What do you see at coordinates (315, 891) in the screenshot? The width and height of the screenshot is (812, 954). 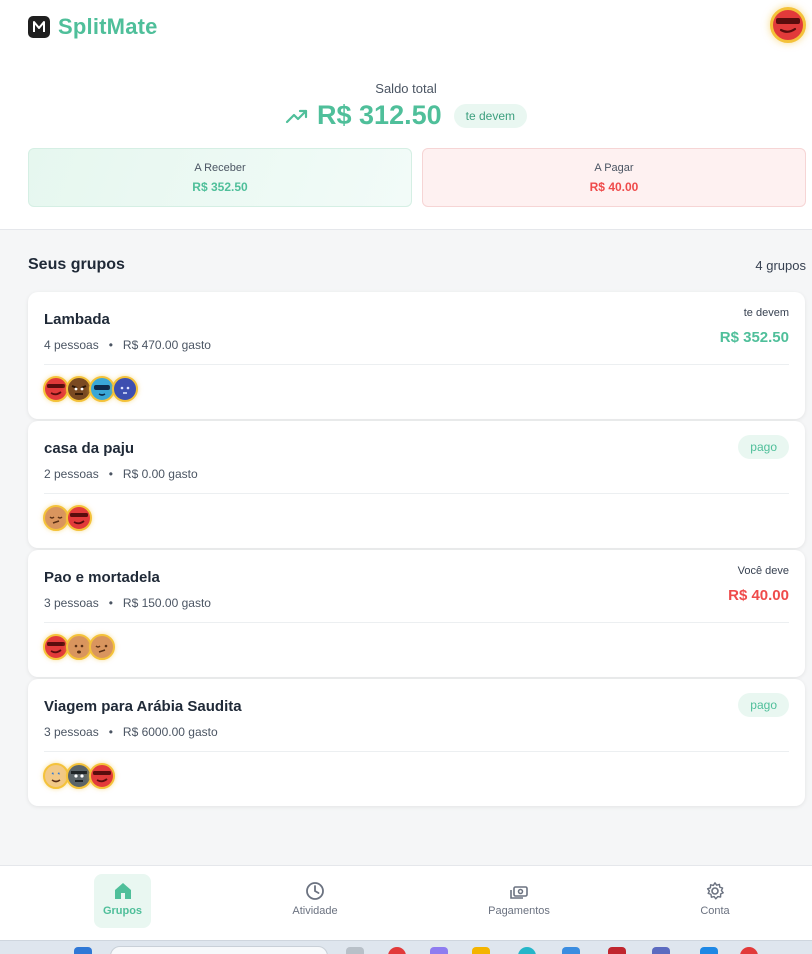 I see `clock-icon` at bounding box center [315, 891].